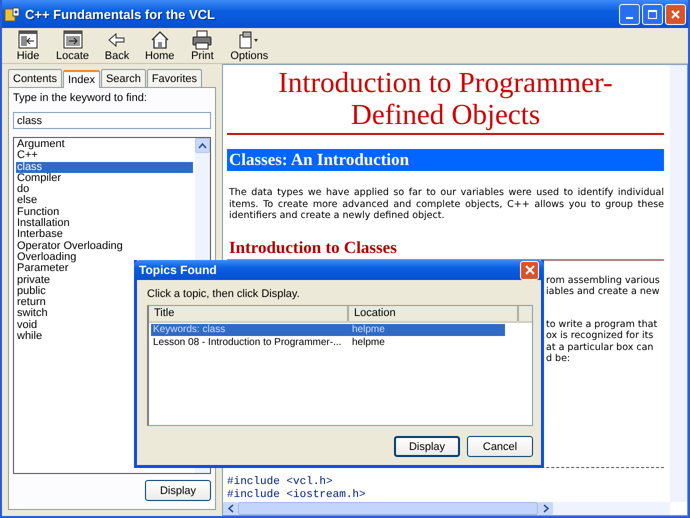 This screenshot has height=518, width=690. What do you see at coordinates (117, 46) in the screenshot?
I see `toolbar-button: Back` at bounding box center [117, 46].